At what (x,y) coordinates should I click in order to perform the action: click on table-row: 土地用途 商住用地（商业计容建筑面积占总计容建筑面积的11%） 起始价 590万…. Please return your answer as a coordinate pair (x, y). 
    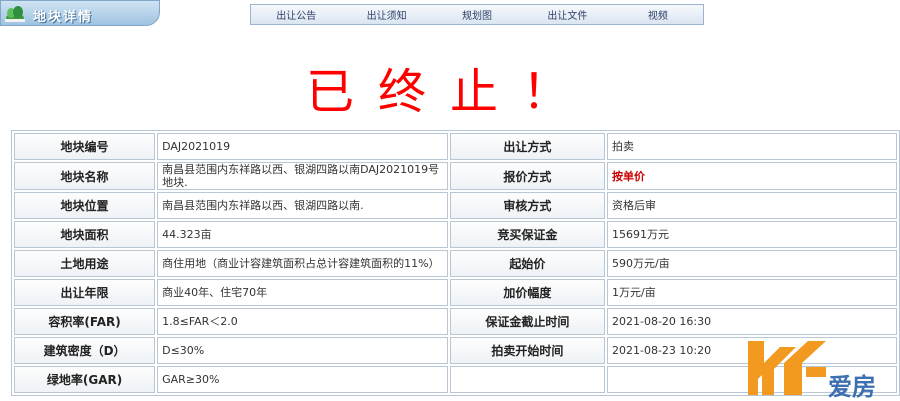
    Looking at the image, I should click on (455, 263).